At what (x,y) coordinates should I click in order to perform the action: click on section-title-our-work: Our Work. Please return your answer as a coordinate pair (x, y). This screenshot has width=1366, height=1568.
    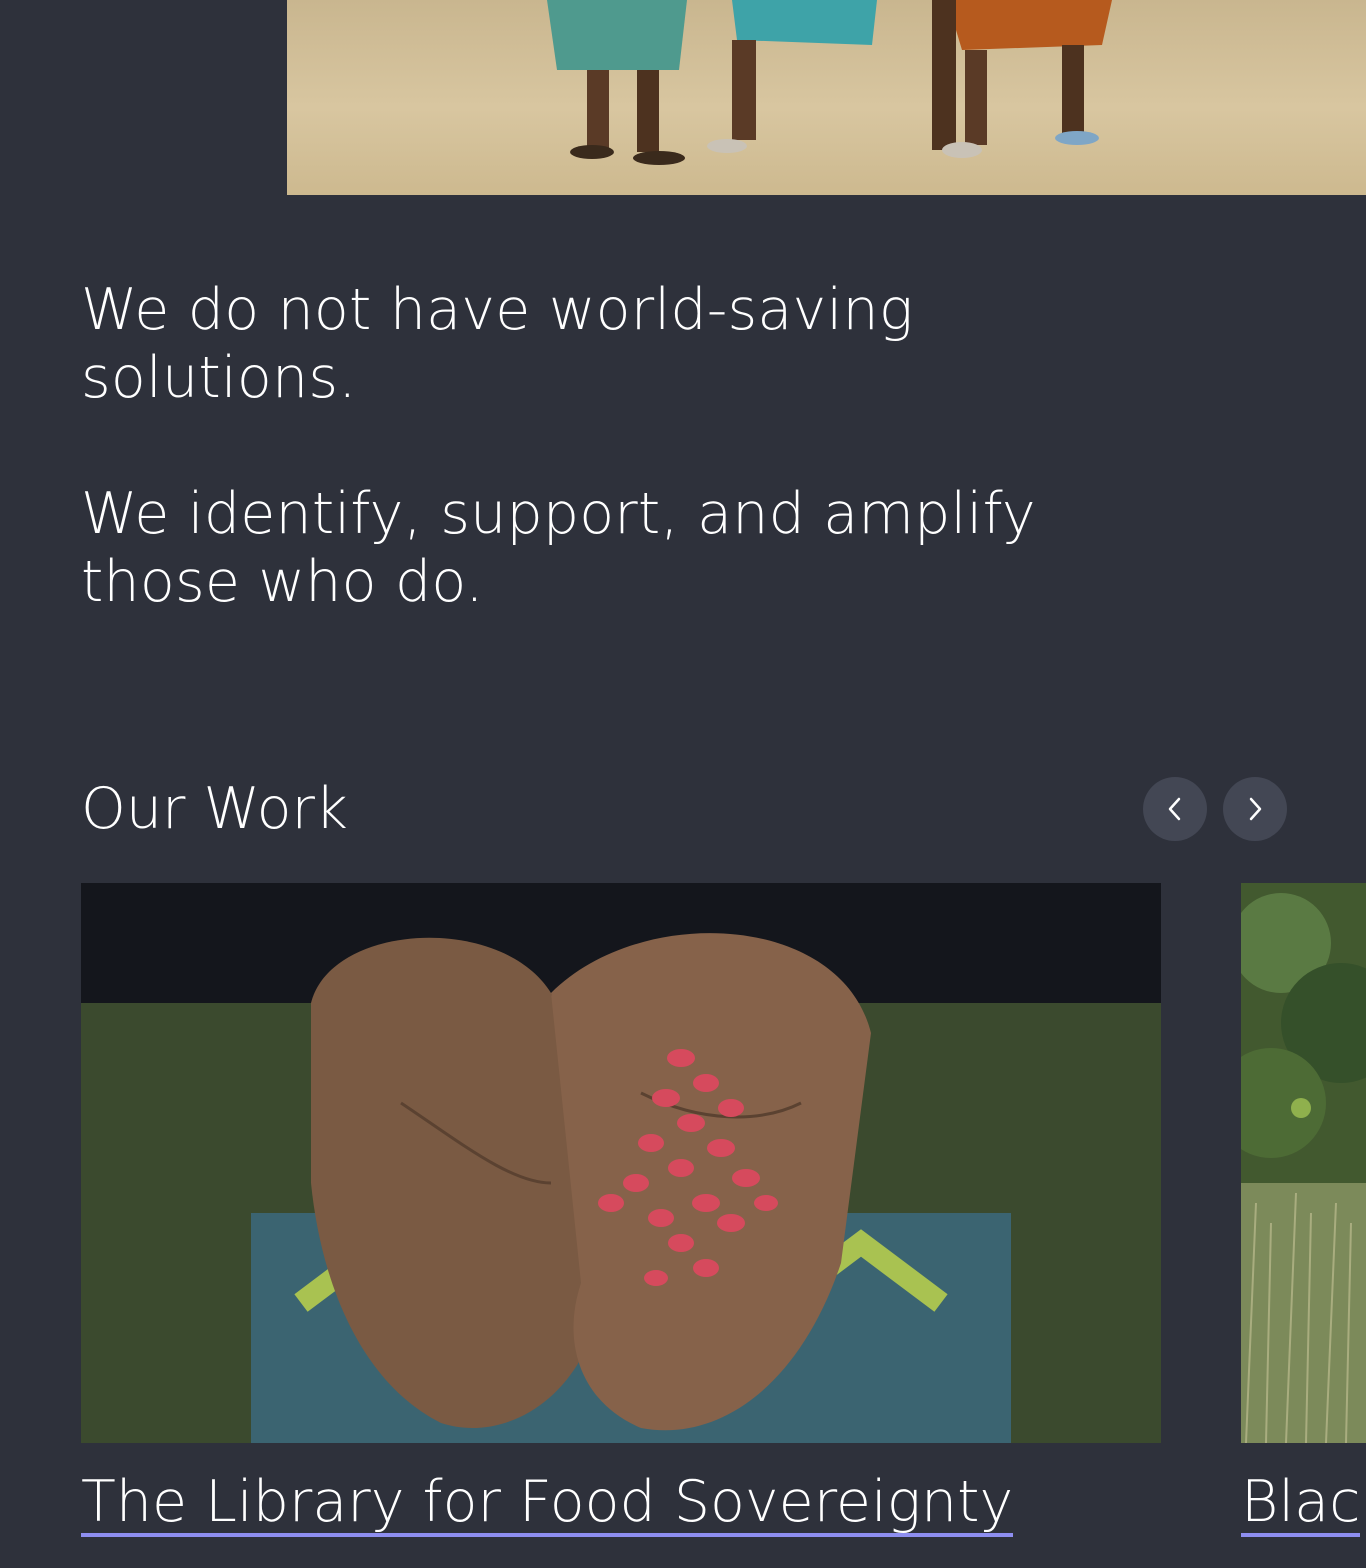
    Looking at the image, I should click on (214, 809).